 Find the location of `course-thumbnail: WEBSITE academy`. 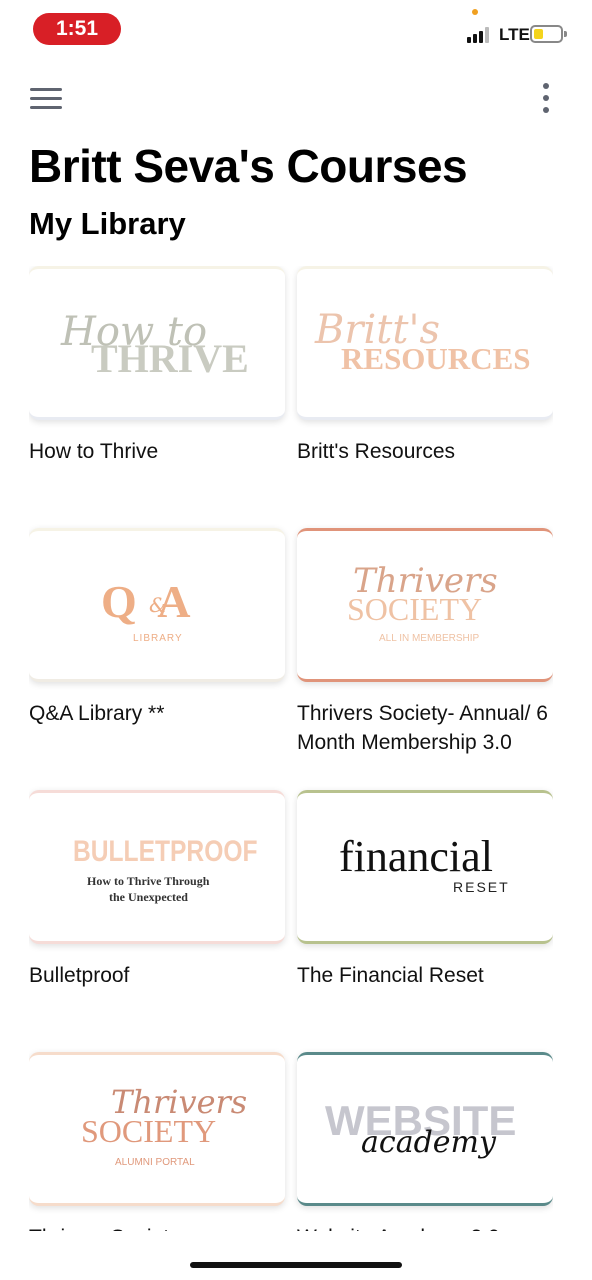

course-thumbnail: WEBSITE academy is located at coordinates (425, 1129).